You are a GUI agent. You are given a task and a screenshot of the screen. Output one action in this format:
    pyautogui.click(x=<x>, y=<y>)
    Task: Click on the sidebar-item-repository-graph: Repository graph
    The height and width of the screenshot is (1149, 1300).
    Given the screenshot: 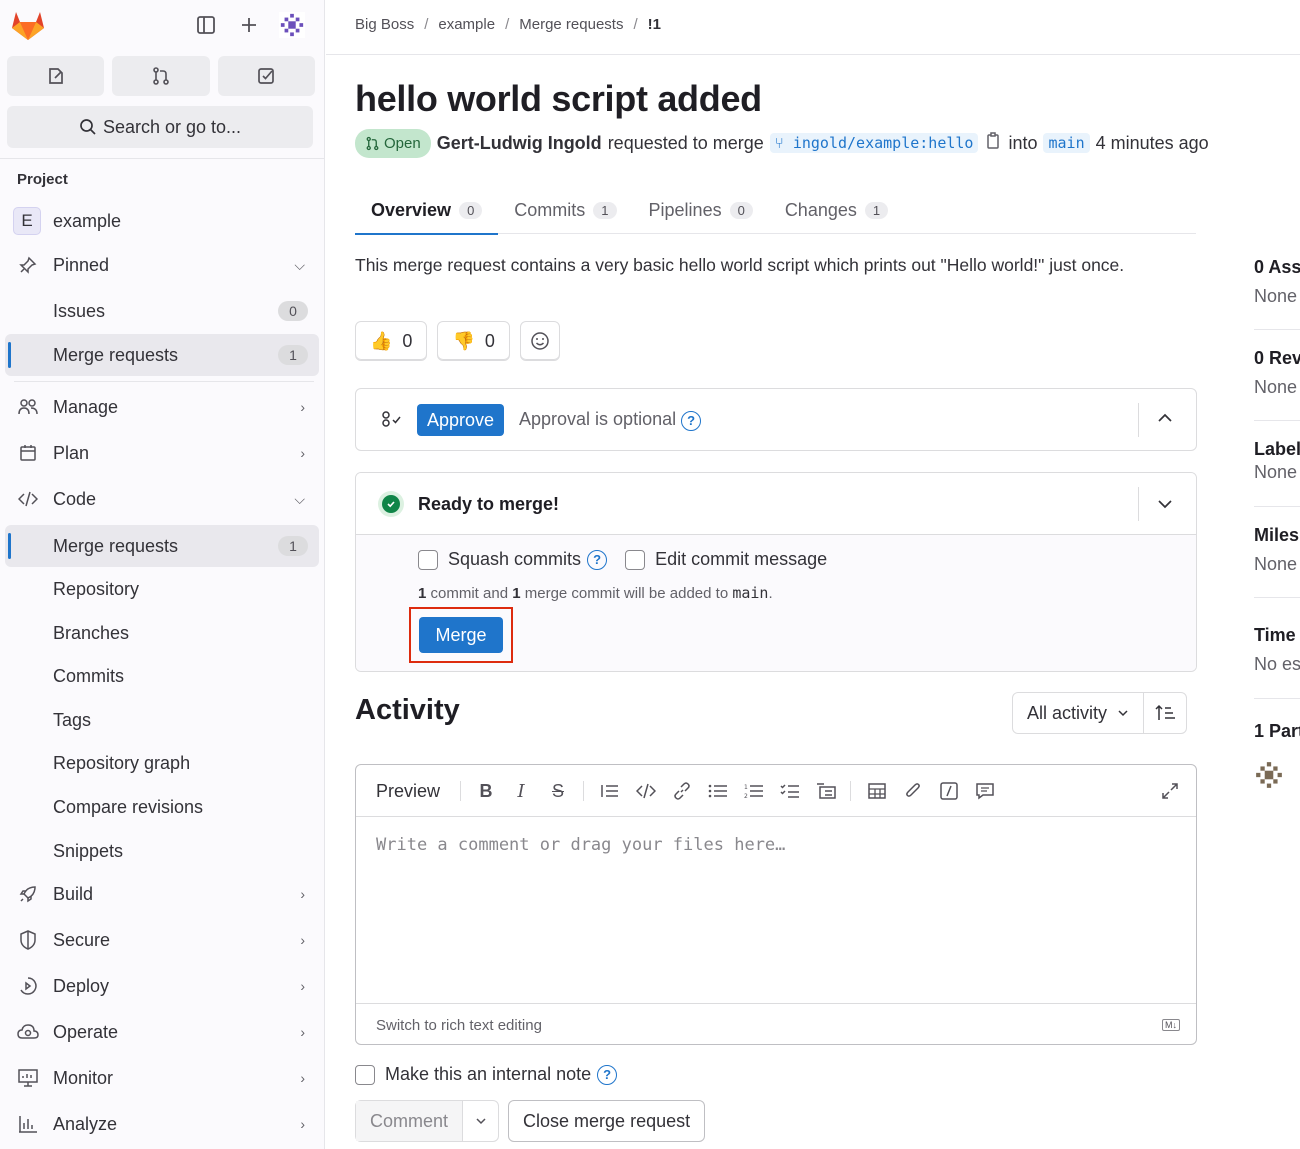 What is the action you would take?
    pyautogui.click(x=162, y=763)
    